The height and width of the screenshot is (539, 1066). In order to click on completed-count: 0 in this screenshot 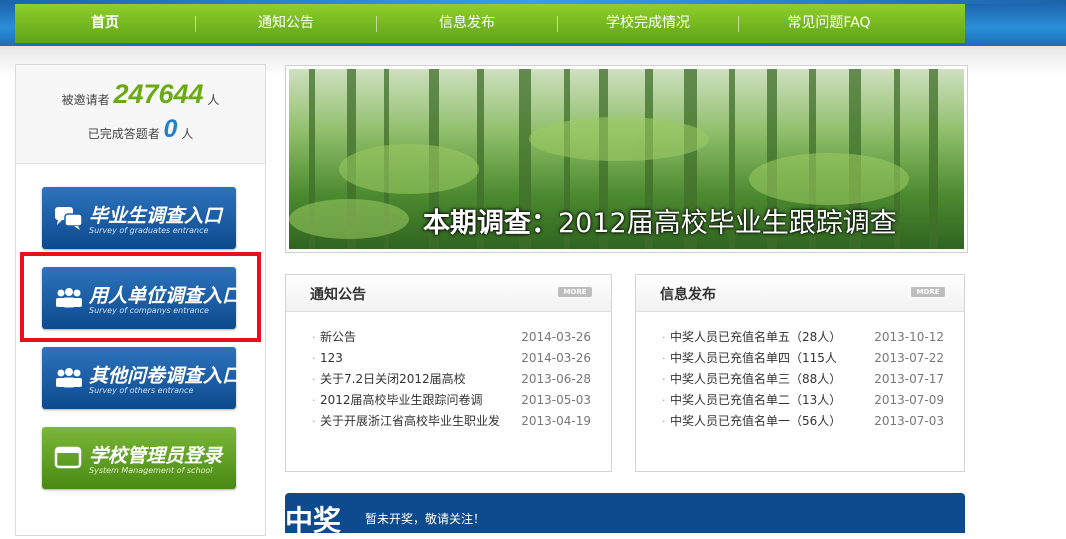, I will do `click(170, 129)`.